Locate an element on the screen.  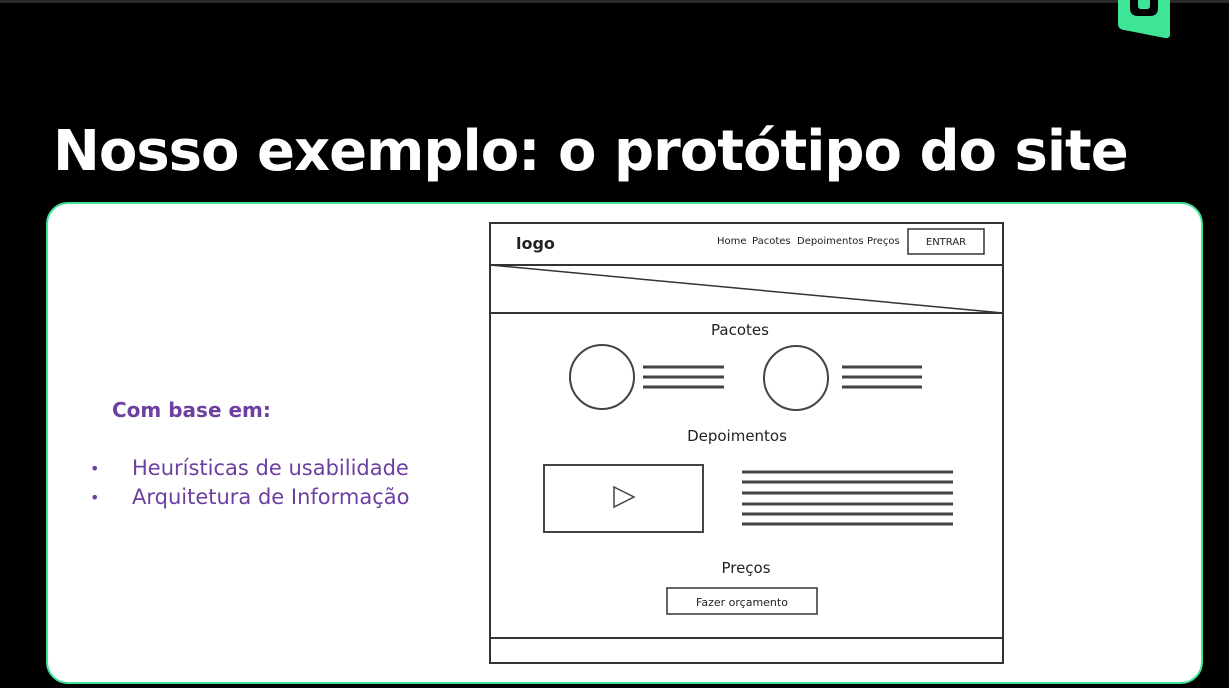
criteria-item: • Arquitetura de Informação is located at coordinates (205, 497).